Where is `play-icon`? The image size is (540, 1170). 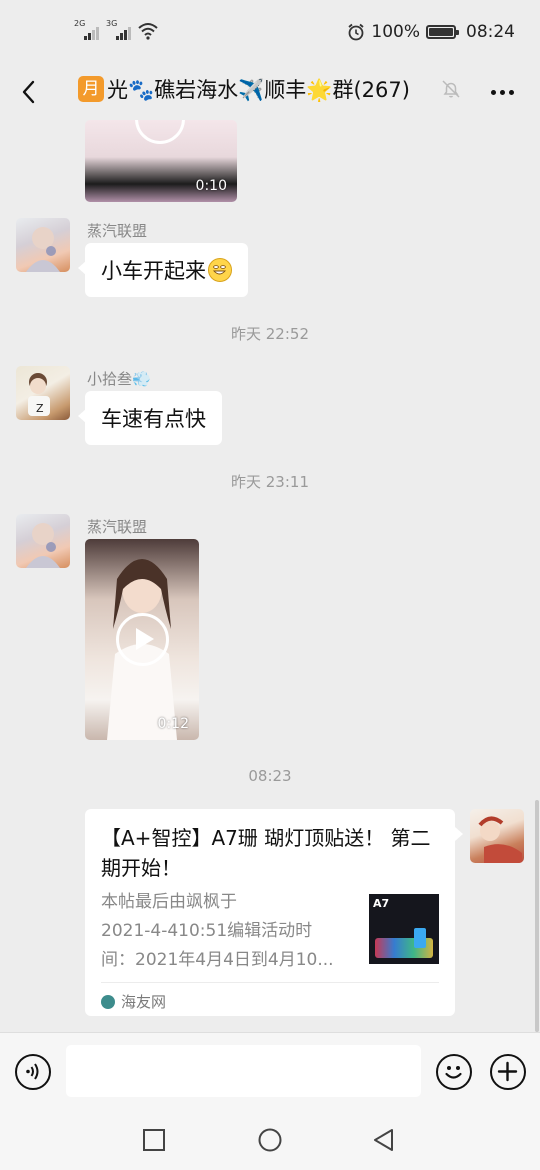
play-icon is located at coordinates (145, 639).